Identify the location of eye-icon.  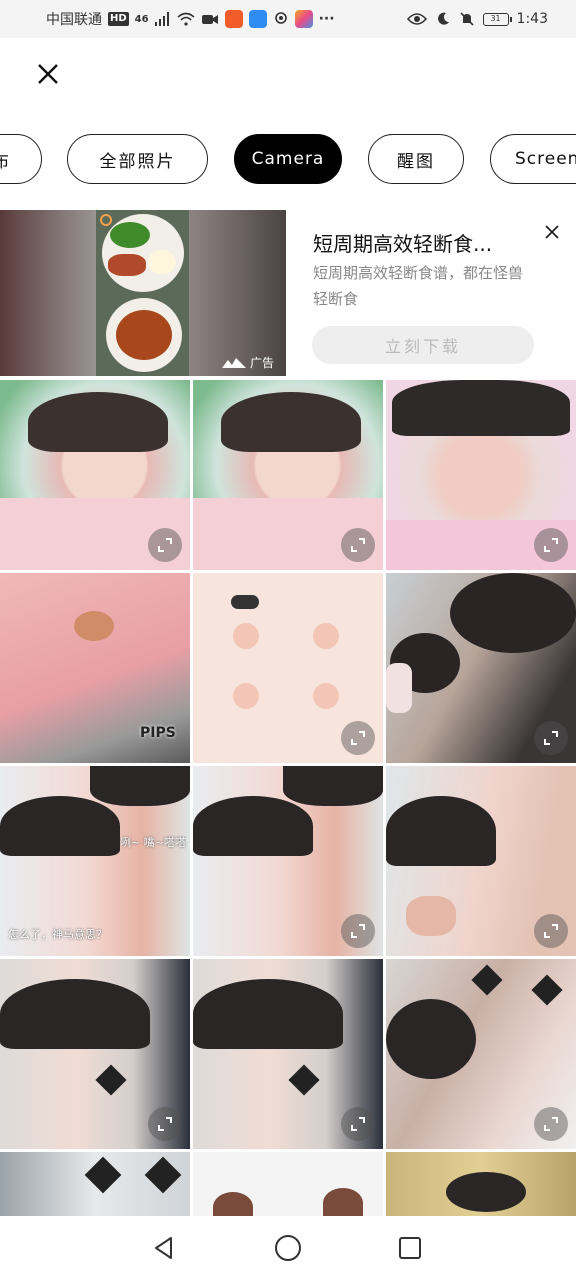
(416, 19).